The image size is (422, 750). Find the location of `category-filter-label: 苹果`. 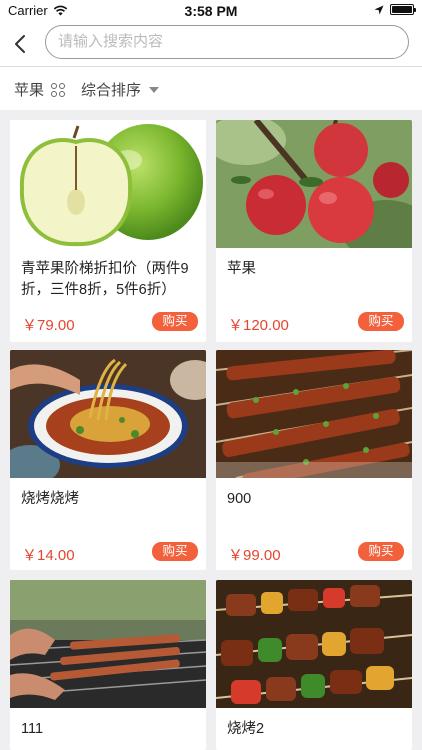

category-filter-label: 苹果 is located at coordinates (29, 90).